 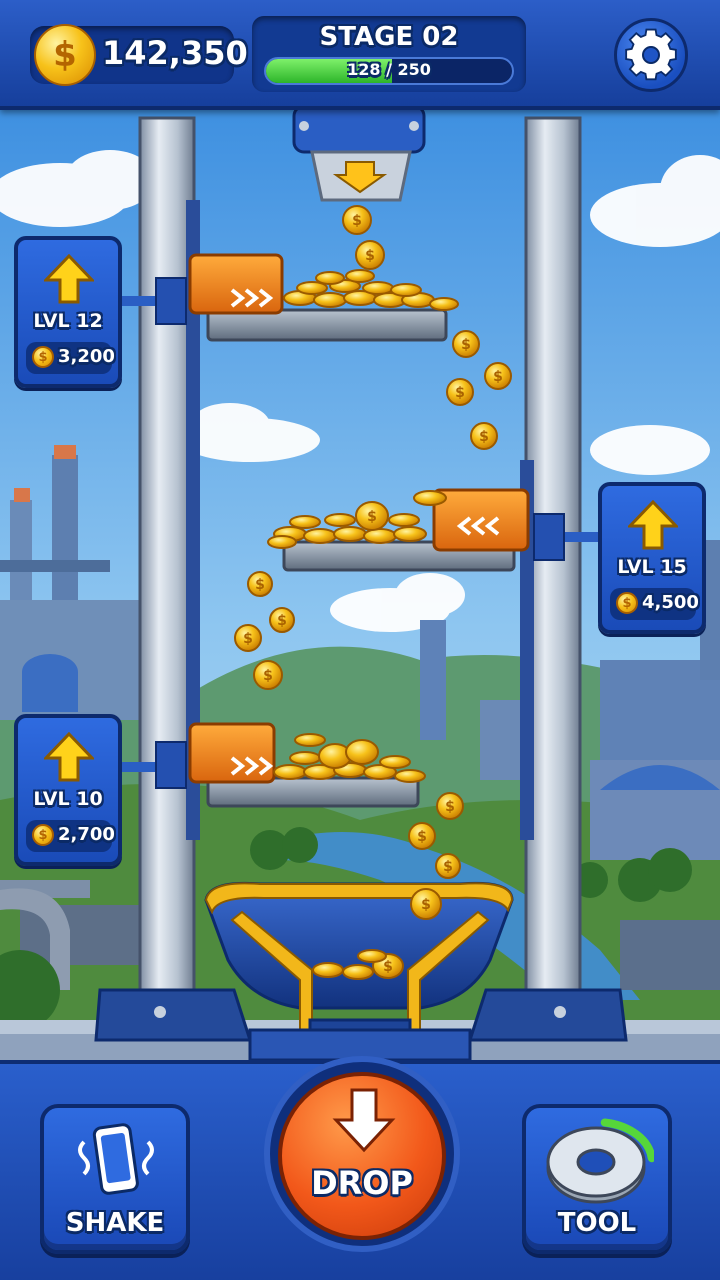 I want to click on shake-label: SHAKE, so click(x=115, y=1223).